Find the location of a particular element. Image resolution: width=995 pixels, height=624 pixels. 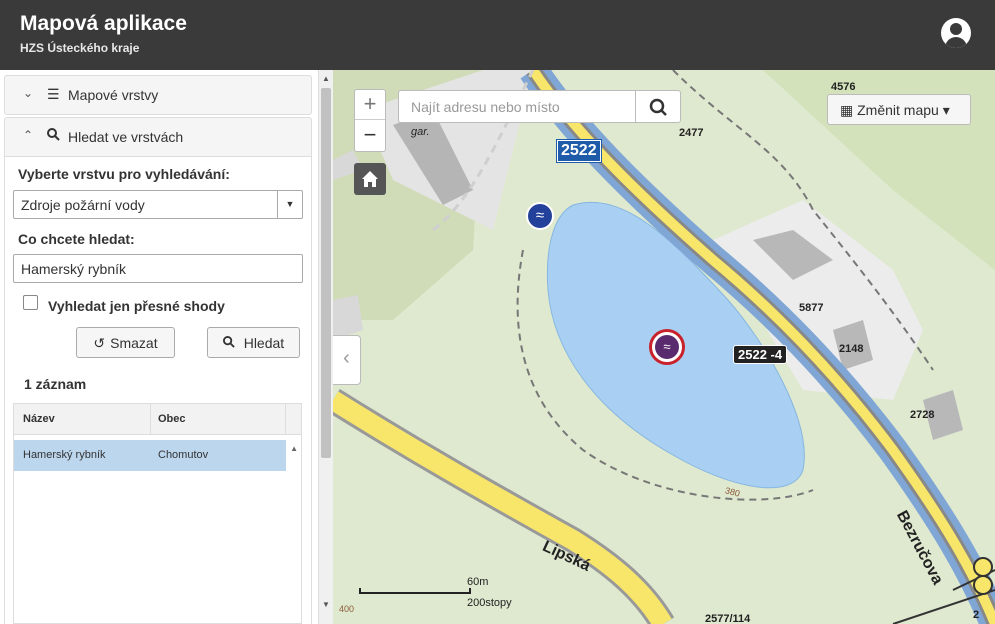

scrollbar-thumb is located at coordinates (326, 273).